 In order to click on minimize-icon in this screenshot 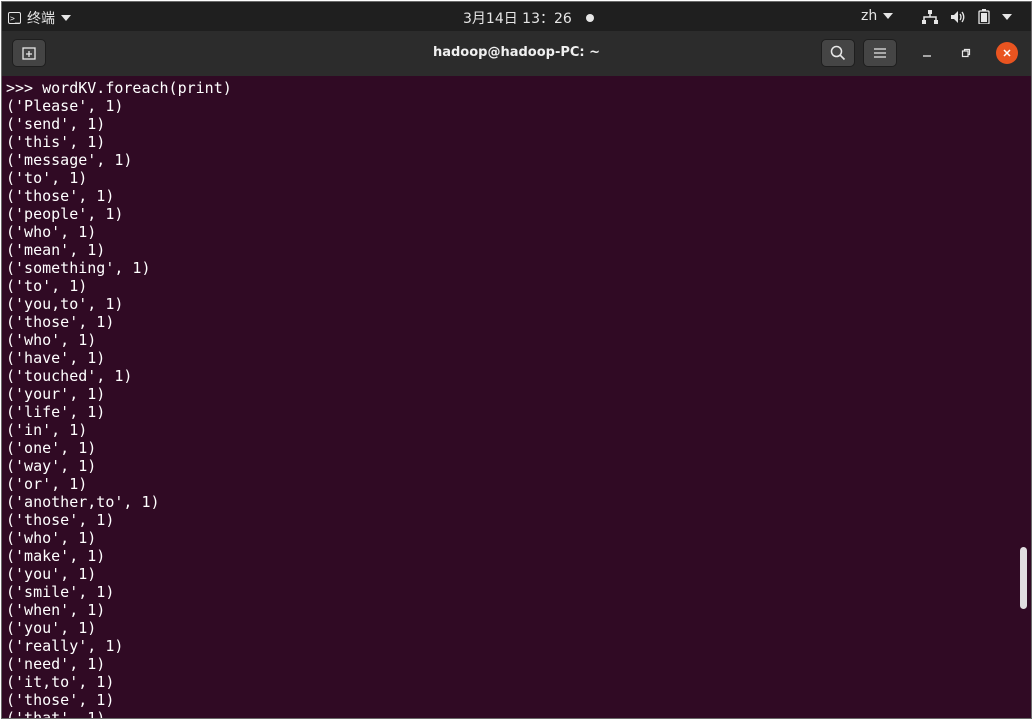, I will do `click(927, 56)`.